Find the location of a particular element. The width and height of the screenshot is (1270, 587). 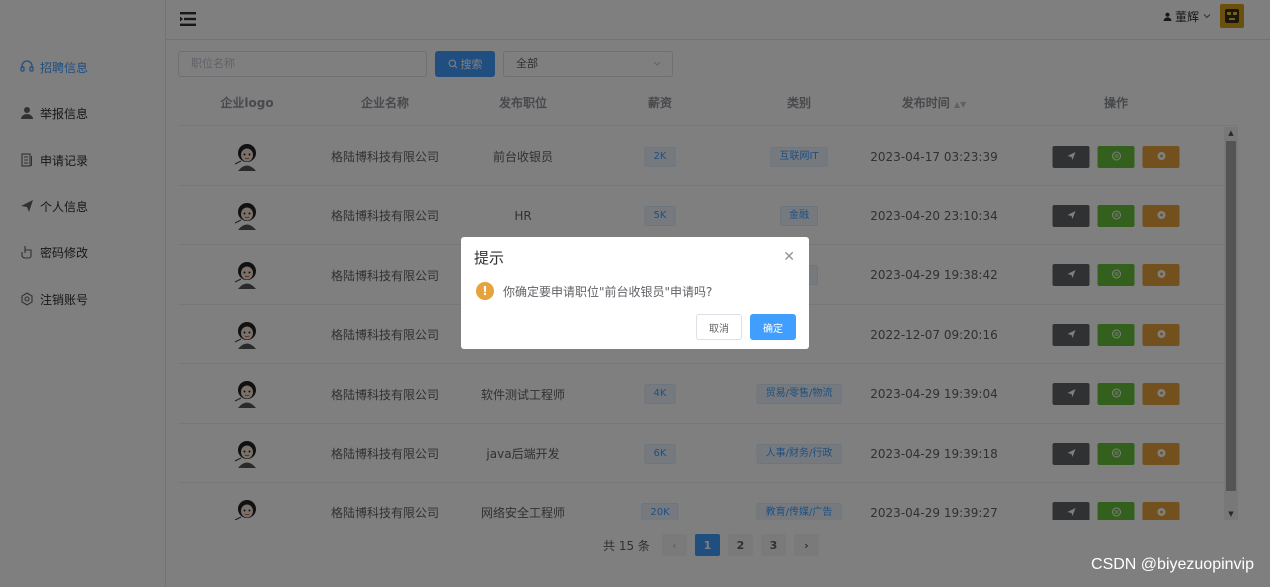

dialog-title: 提示 is located at coordinates (489, 258).